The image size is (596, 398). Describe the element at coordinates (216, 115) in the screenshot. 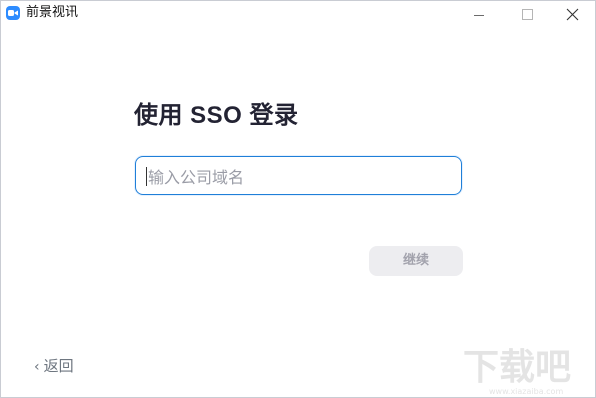

I see `page-title: 使用 SSO 登录` at that location.